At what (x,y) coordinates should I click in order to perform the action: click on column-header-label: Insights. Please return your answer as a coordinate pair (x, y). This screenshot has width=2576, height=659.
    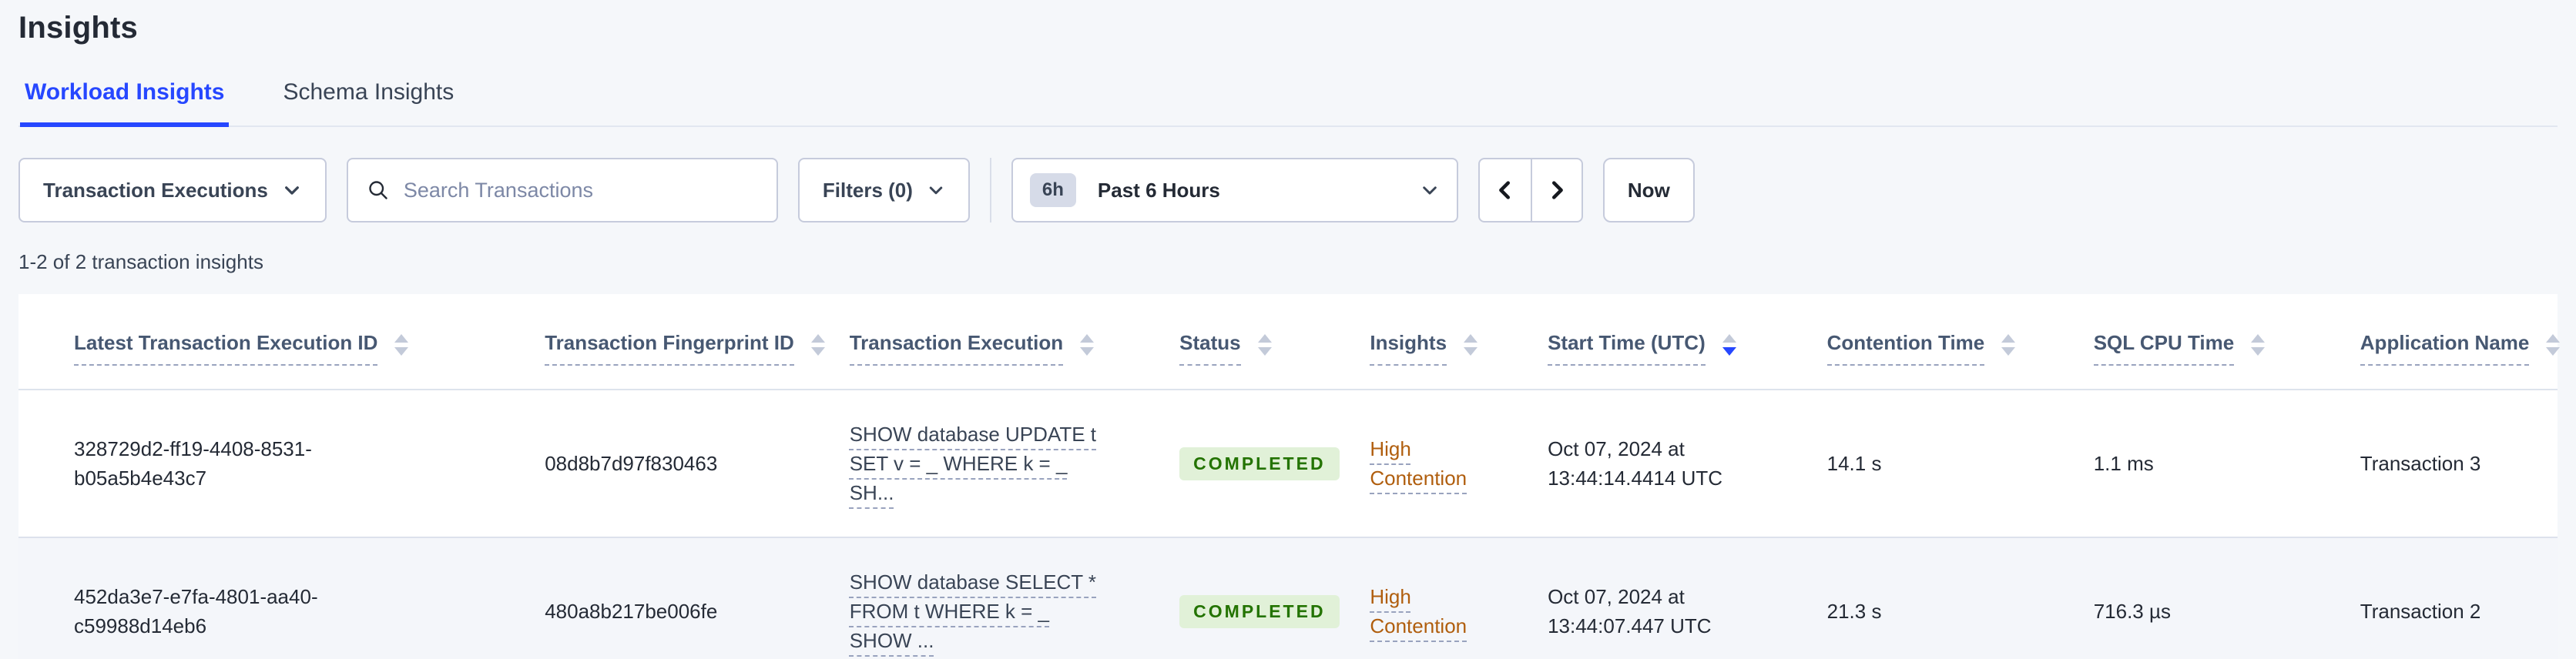
    Looking at the image, I should click on (1408, 348).